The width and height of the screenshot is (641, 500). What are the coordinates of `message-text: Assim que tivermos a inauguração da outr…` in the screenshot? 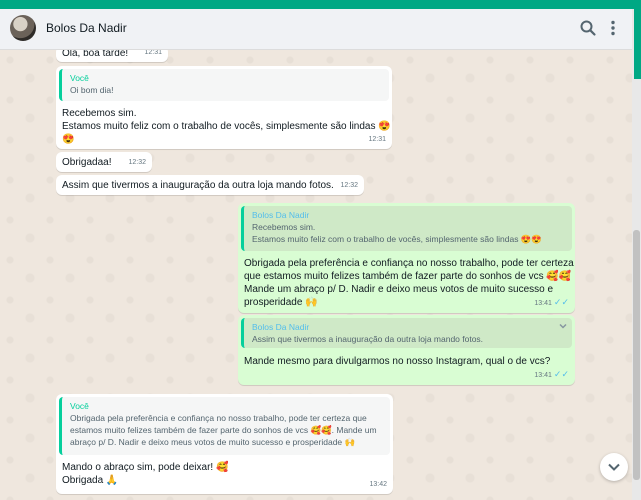 It's located at (198, 185).